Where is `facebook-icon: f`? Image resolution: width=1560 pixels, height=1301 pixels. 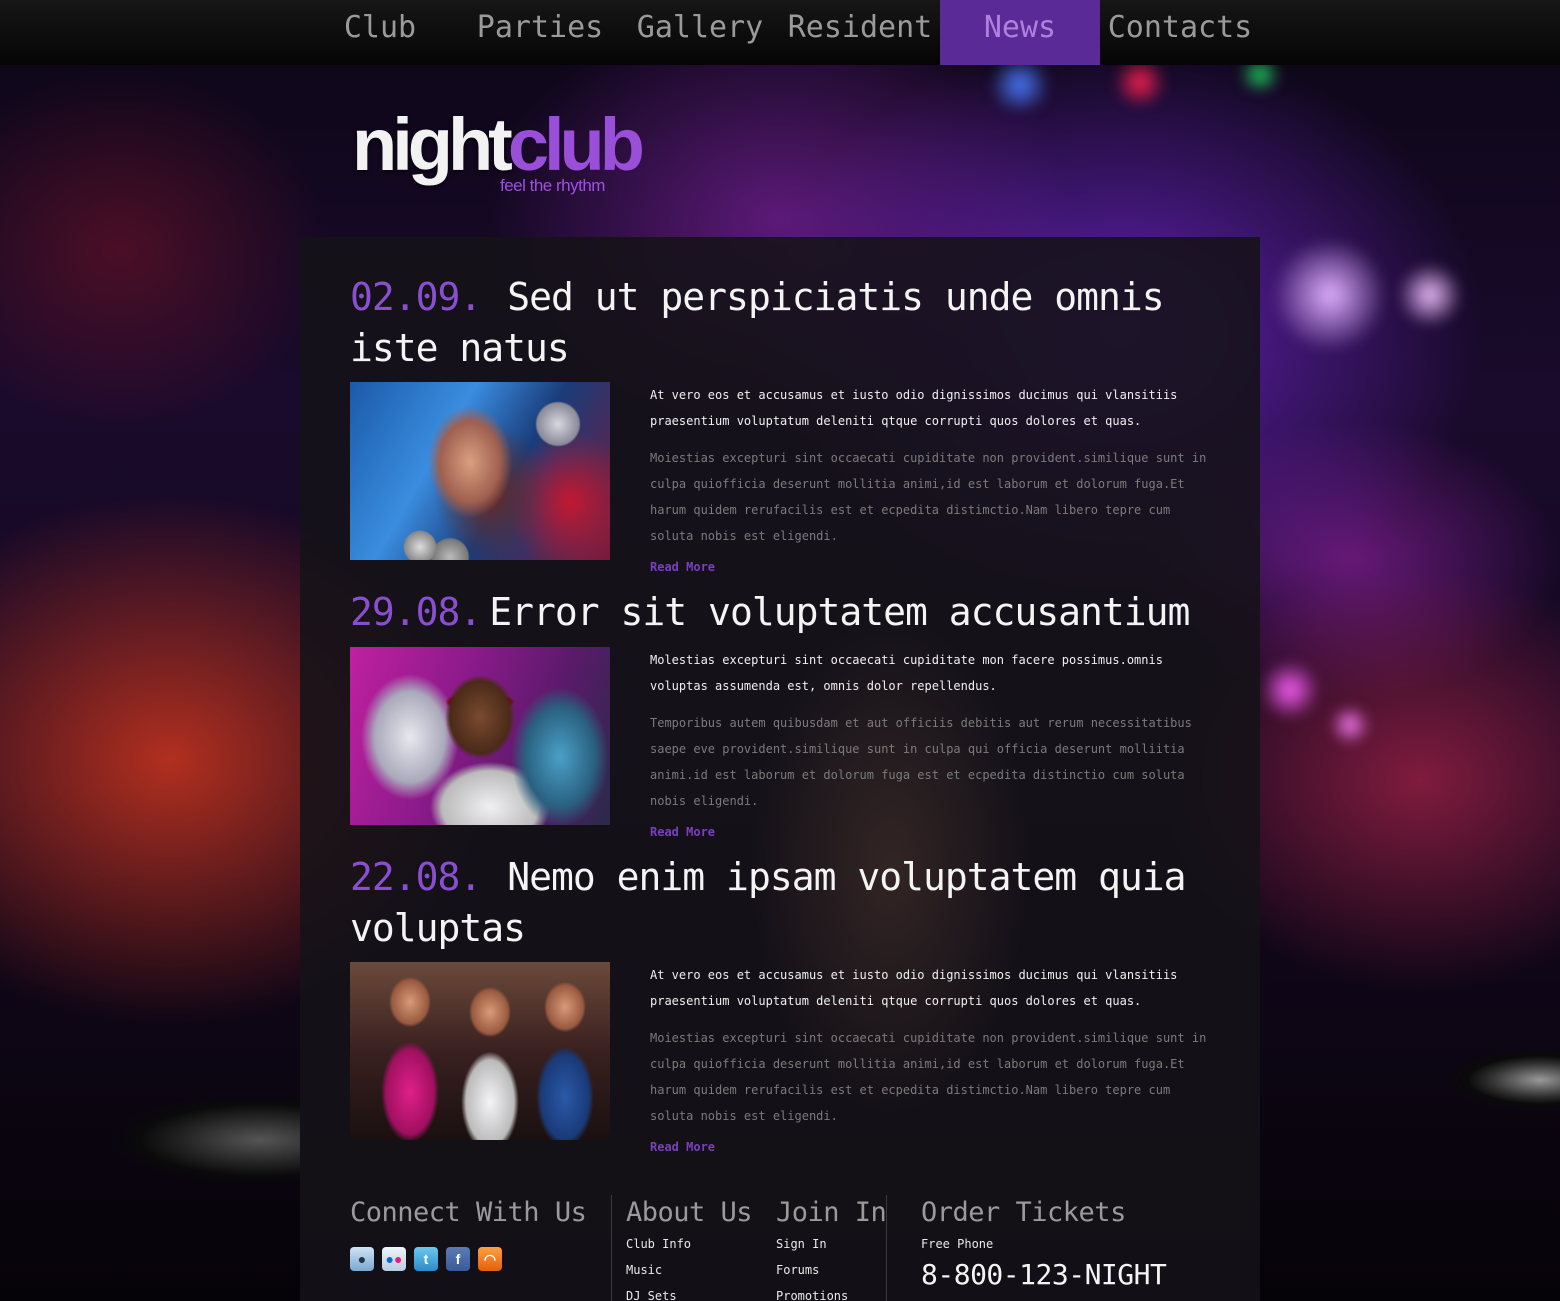 facebook-icon: f is located at coordinates (458, 1259).